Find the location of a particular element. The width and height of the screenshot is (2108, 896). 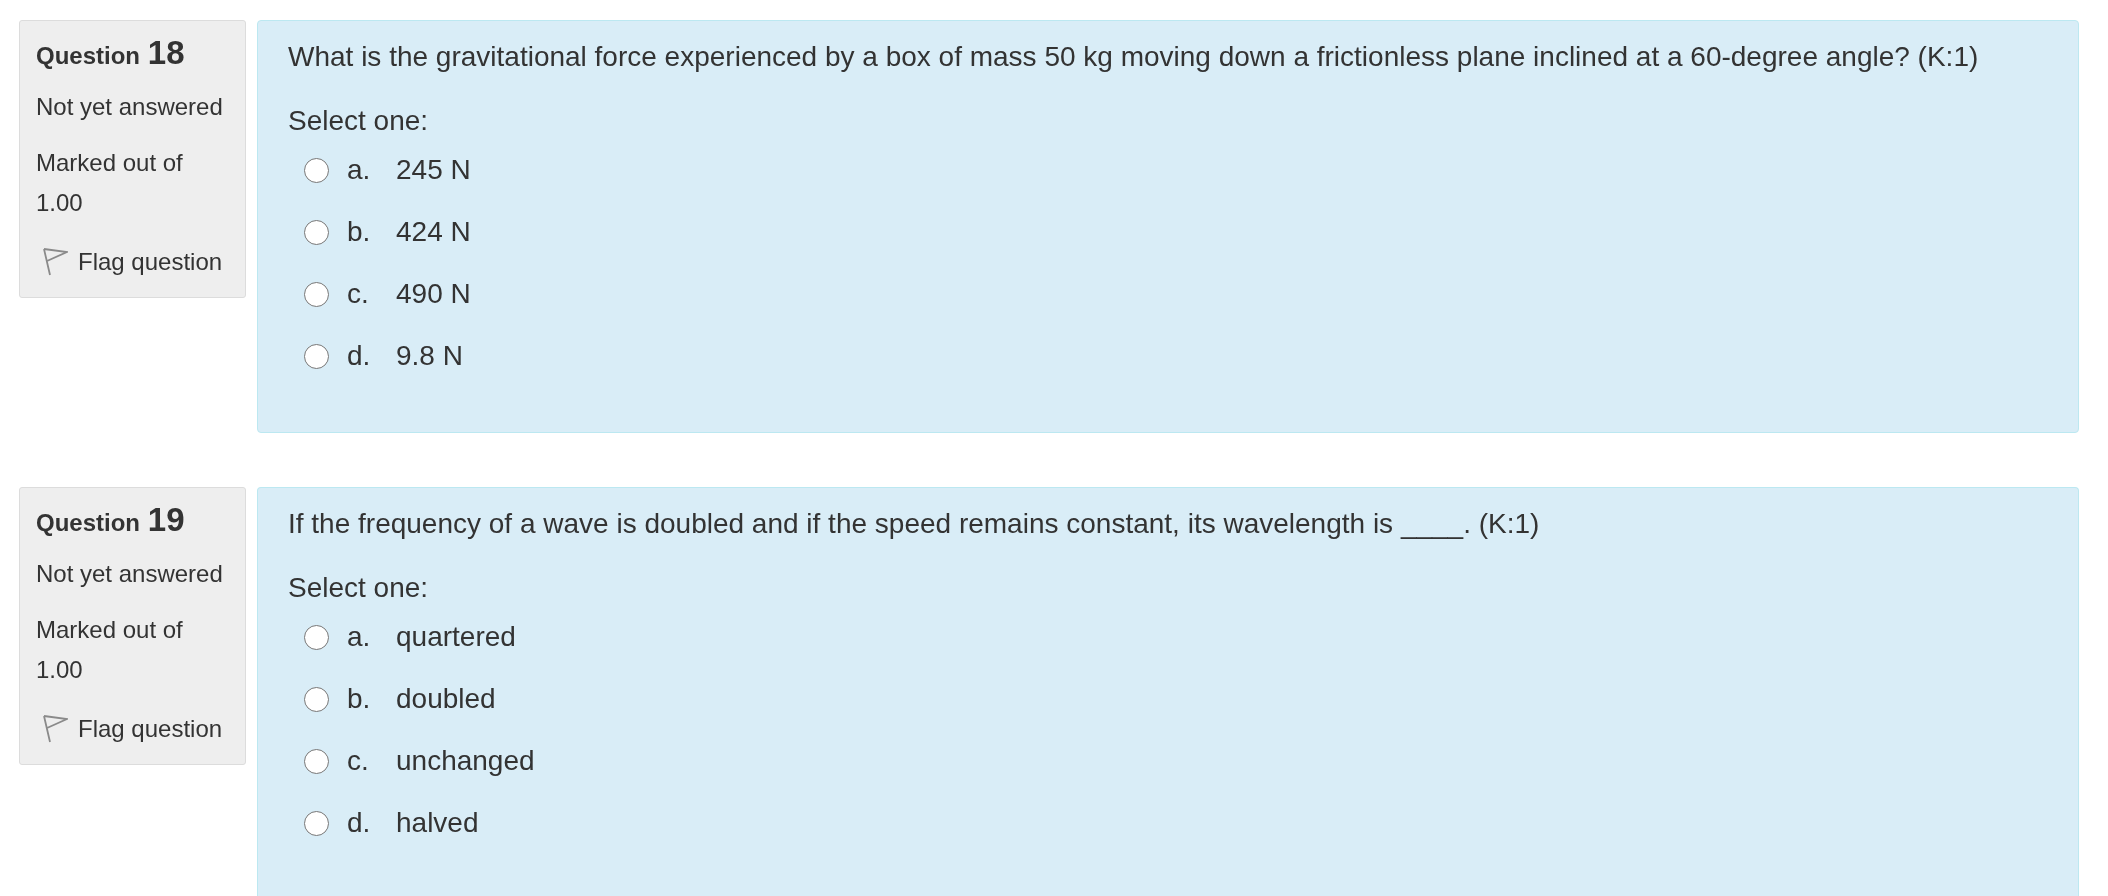

question-text: If the frequency of a wave is doubled and if the speed remains constant, its wavelength is ____. (K:1) is located at coordinates (914, 524).